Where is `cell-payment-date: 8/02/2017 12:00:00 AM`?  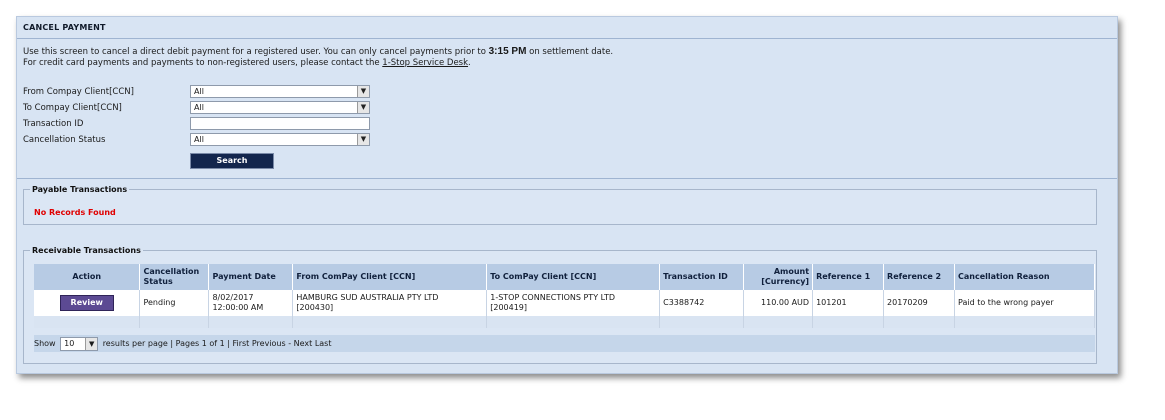 cell-payment-date: 8/02/2017 12:00:00 AM is located at coordinates (251, 303).